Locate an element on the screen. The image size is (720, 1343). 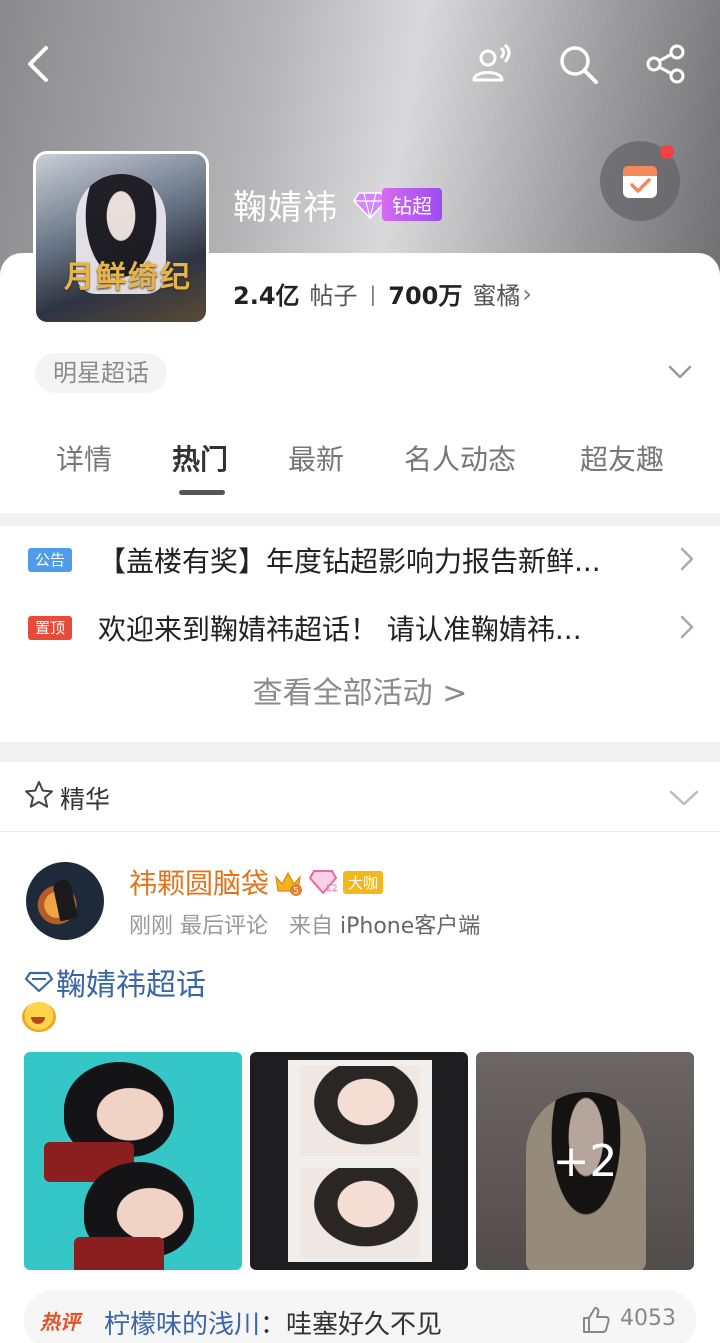
hot-comment: 热评 柠檬味的浅川：哇塞好久不见 4053 is located at coordinates (360, 1316).